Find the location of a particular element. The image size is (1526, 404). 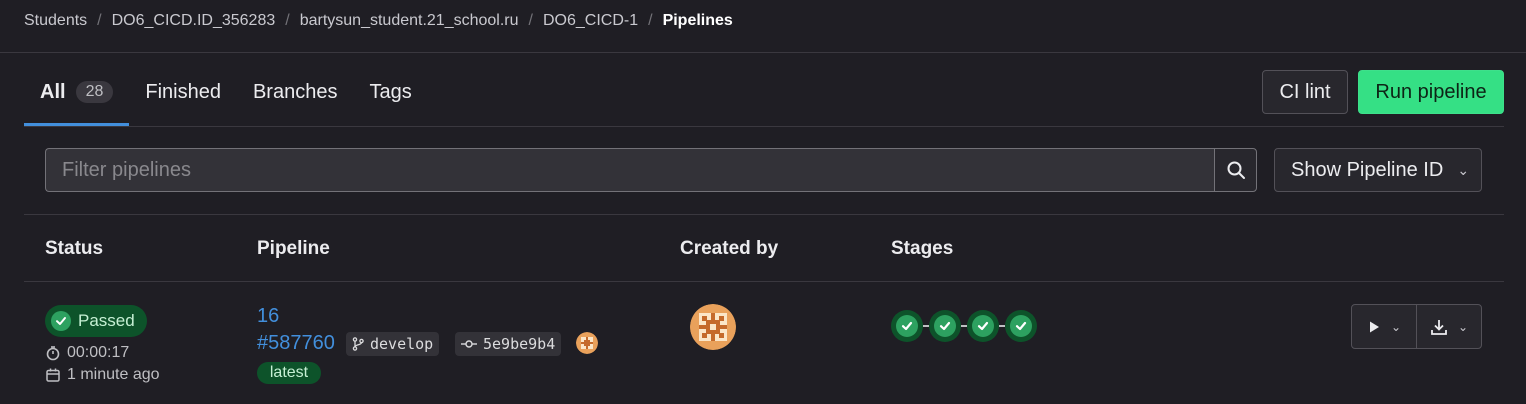

breadcrumb-group: DO6_CICD.ID_356283 is located at coordinates (194, 21).